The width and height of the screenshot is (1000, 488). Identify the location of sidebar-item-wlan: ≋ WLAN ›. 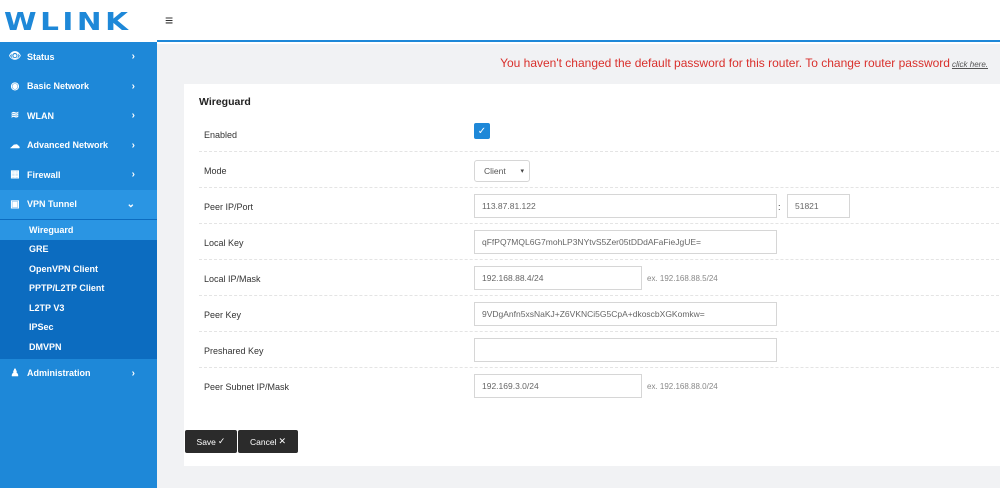
(78, 116).